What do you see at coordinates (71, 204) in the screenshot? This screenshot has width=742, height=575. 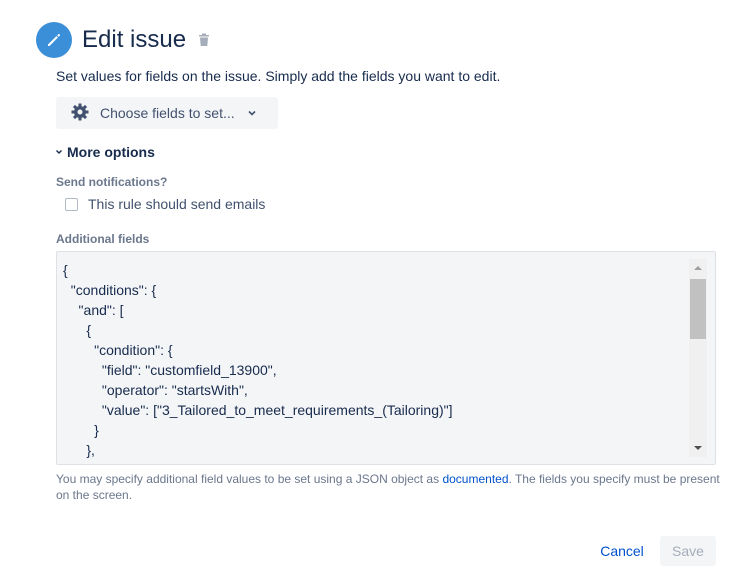 I see `send-emails-checkbox` at bounding box center [71, 204].